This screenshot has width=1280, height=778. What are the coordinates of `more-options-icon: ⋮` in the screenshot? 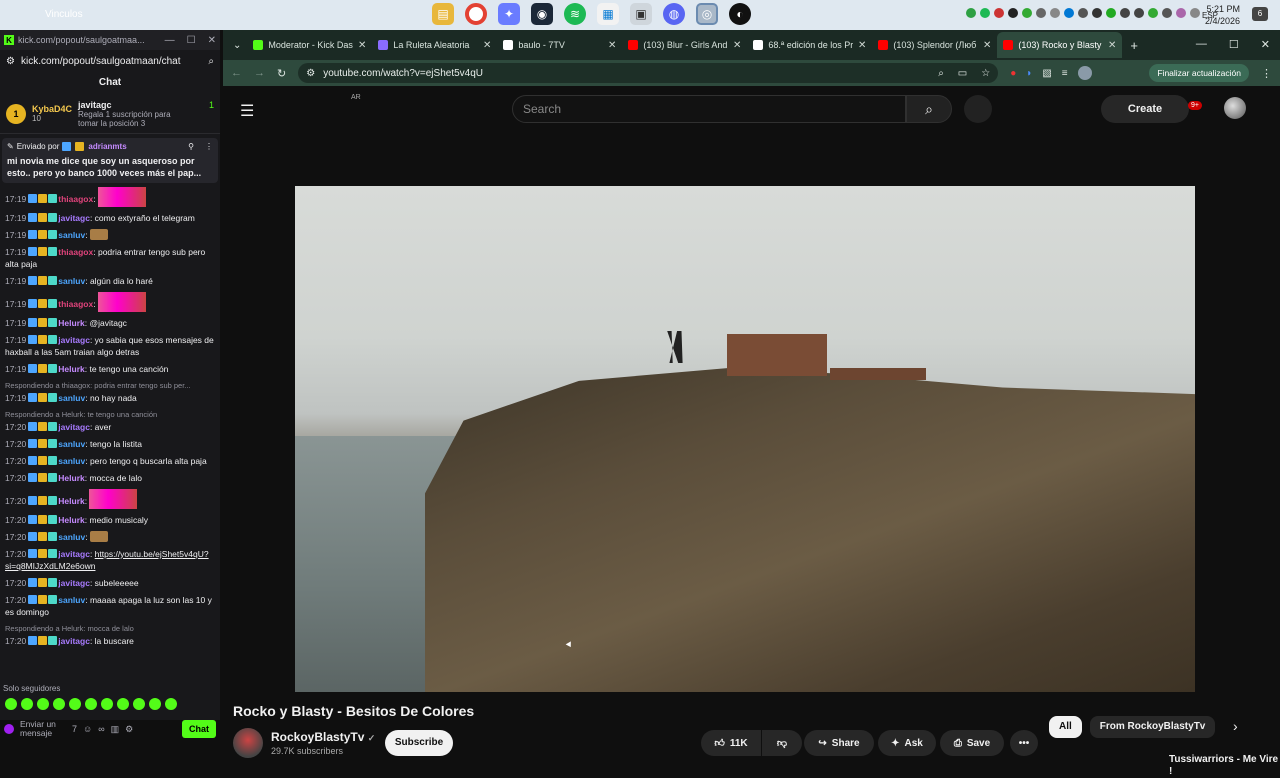 It's located at (209, 146).